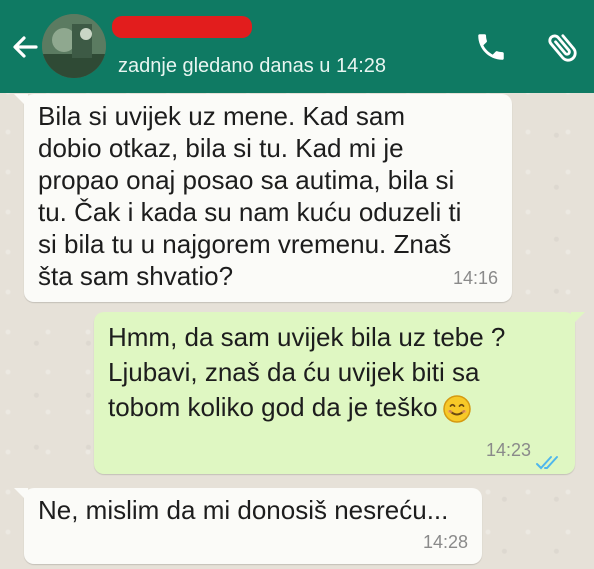  What do you see at coordinates (25, 47) in the screenshot?
I see `back-arrow-icon` at bounding box center [25, 47].